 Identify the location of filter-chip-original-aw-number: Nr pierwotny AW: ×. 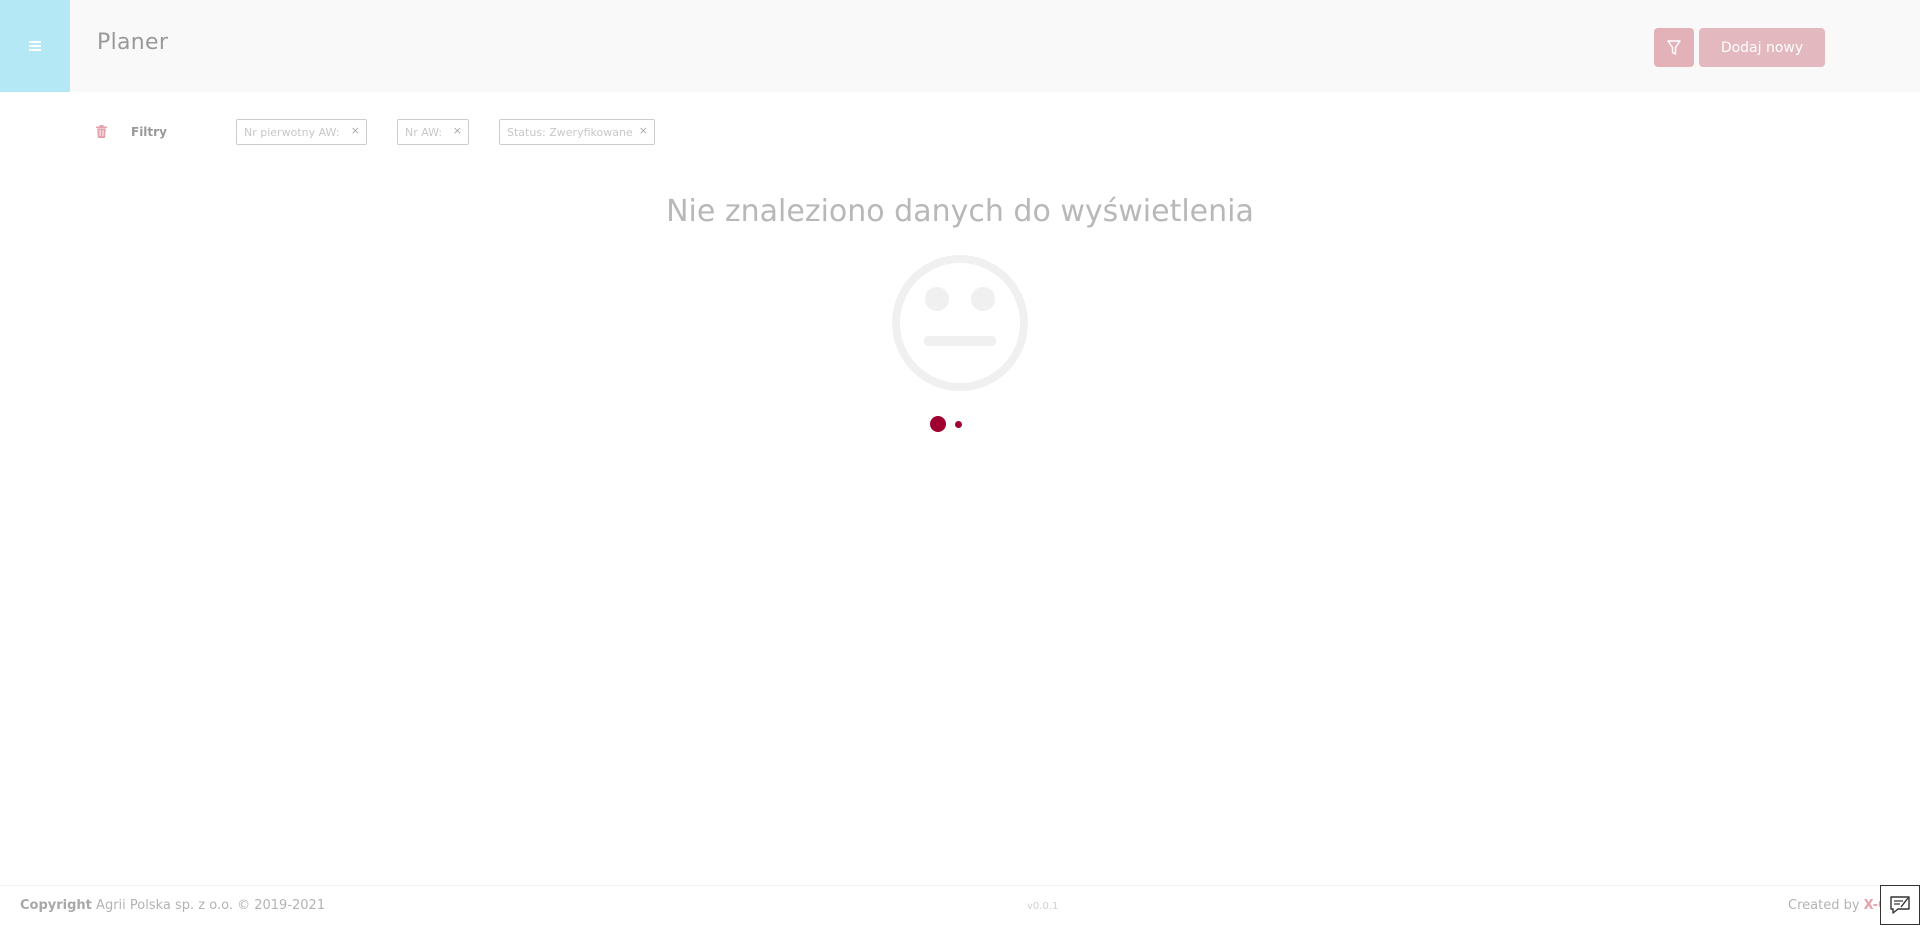
(301, 132).